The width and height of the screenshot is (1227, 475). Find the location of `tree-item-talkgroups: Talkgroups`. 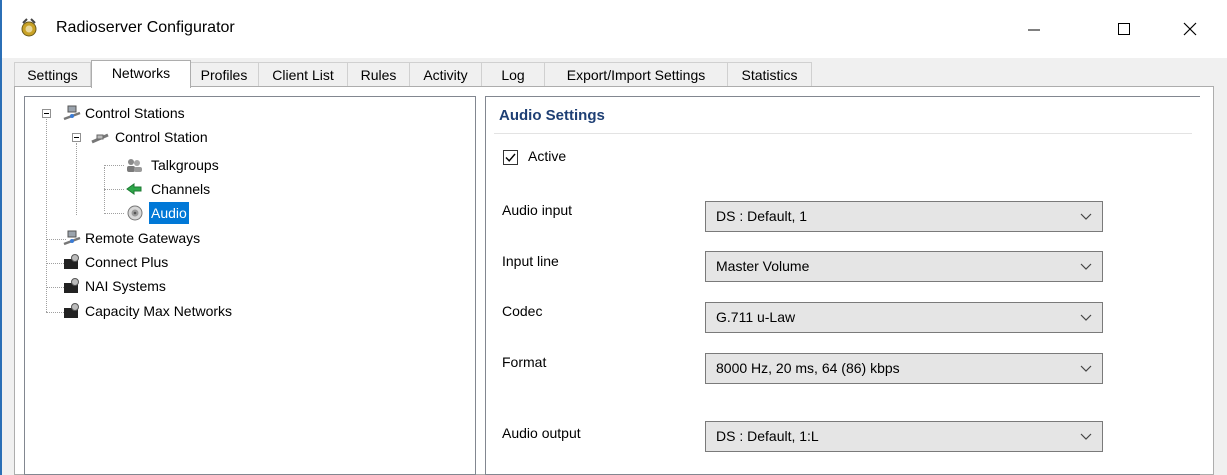

tree-item-talkgroups: Talkgroups is located at coordinates (225, 165).